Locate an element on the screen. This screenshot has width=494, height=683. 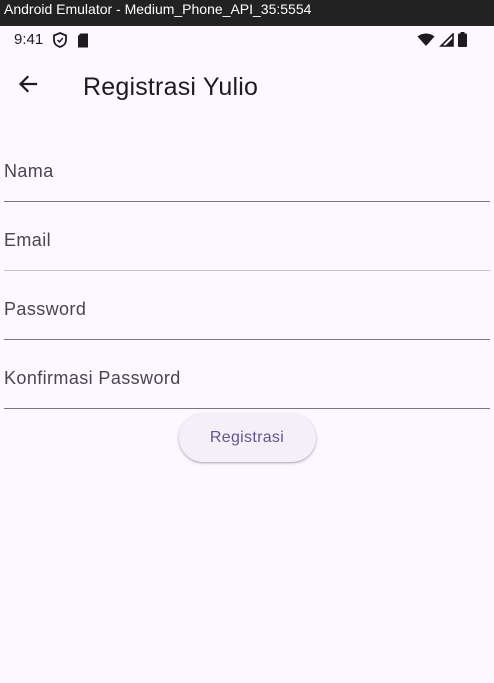
status-bar: 9:41 is located at coordinates (247, 40).